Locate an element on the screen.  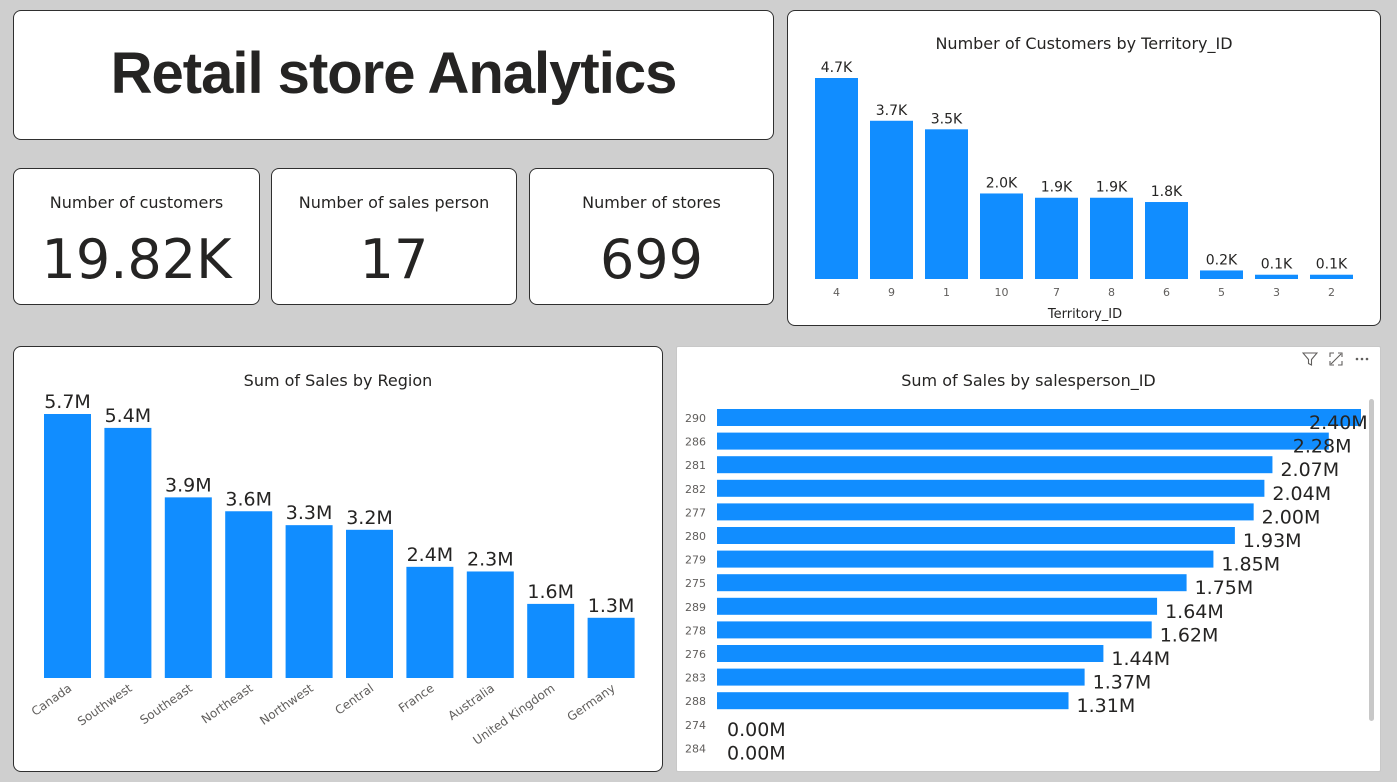
kpi-card-salesperson: Number of sales person 17 is located at coordinates (394, 236).